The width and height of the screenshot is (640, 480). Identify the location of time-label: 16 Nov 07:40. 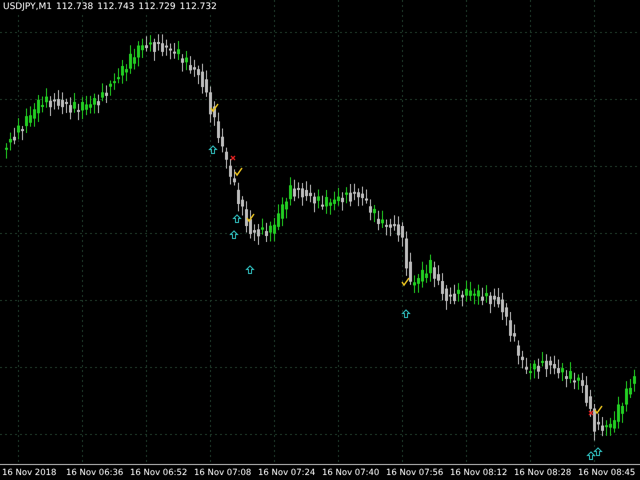
(351, 473).